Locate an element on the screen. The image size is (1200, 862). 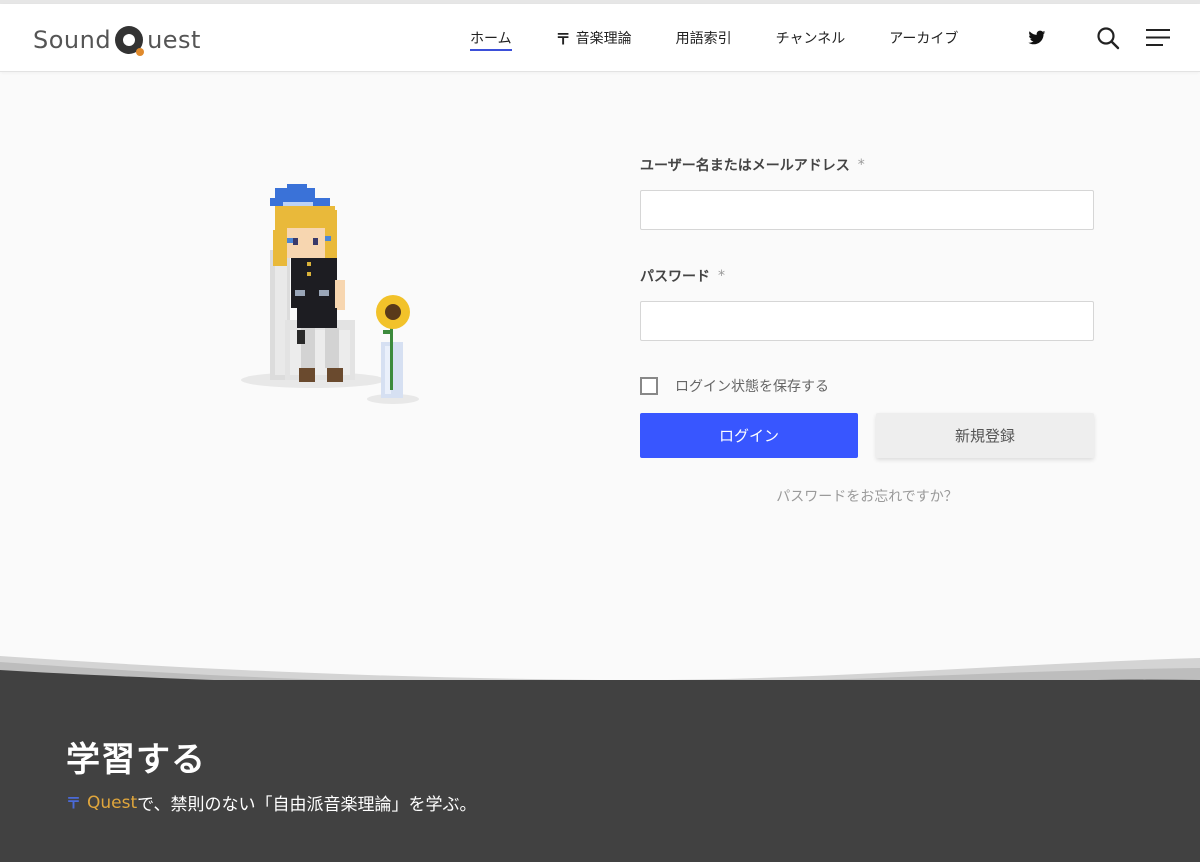
password-label: パスワード * is located at coordinates (867, 276).